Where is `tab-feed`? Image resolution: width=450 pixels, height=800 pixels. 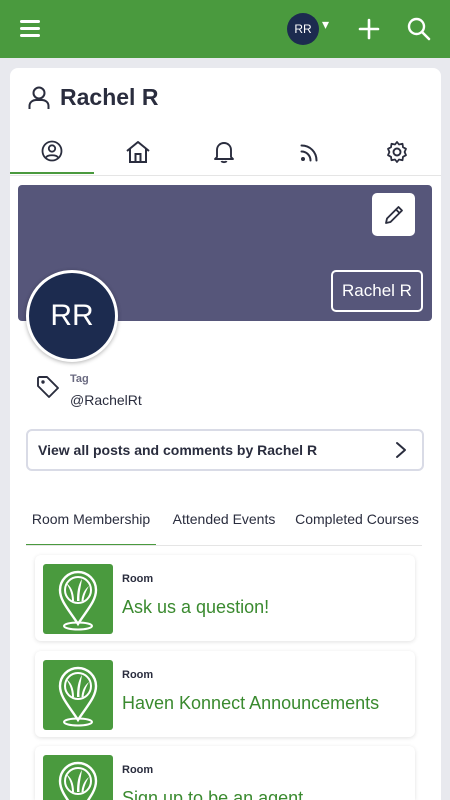 tab-feed is located at coordinates (310, 152).